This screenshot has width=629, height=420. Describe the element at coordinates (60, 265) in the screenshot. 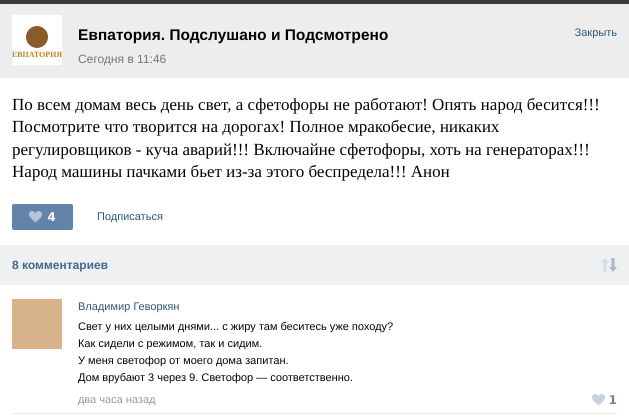

I see `comments-count: 8 комментариев` at that location.